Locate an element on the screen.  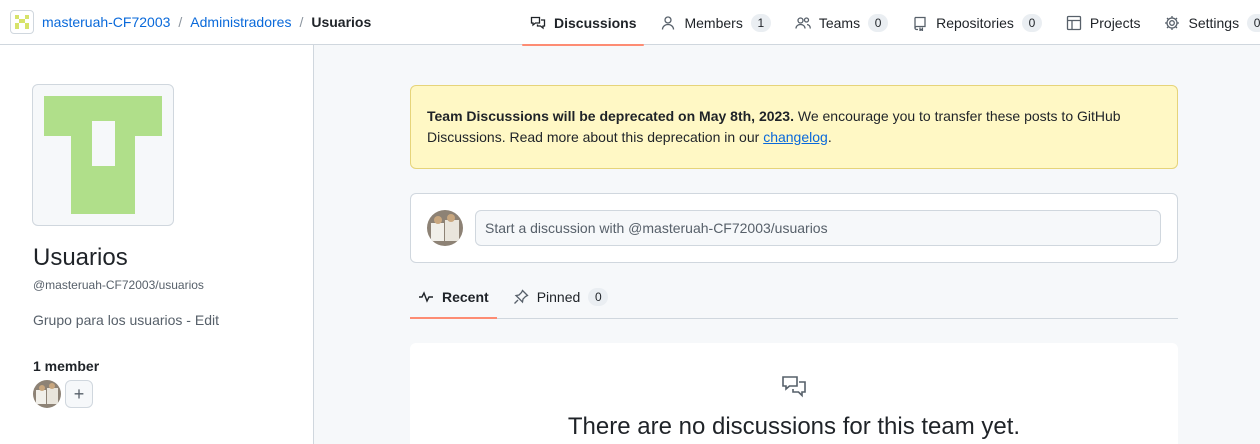
pulse-icon is located at coordinates (426, 297).